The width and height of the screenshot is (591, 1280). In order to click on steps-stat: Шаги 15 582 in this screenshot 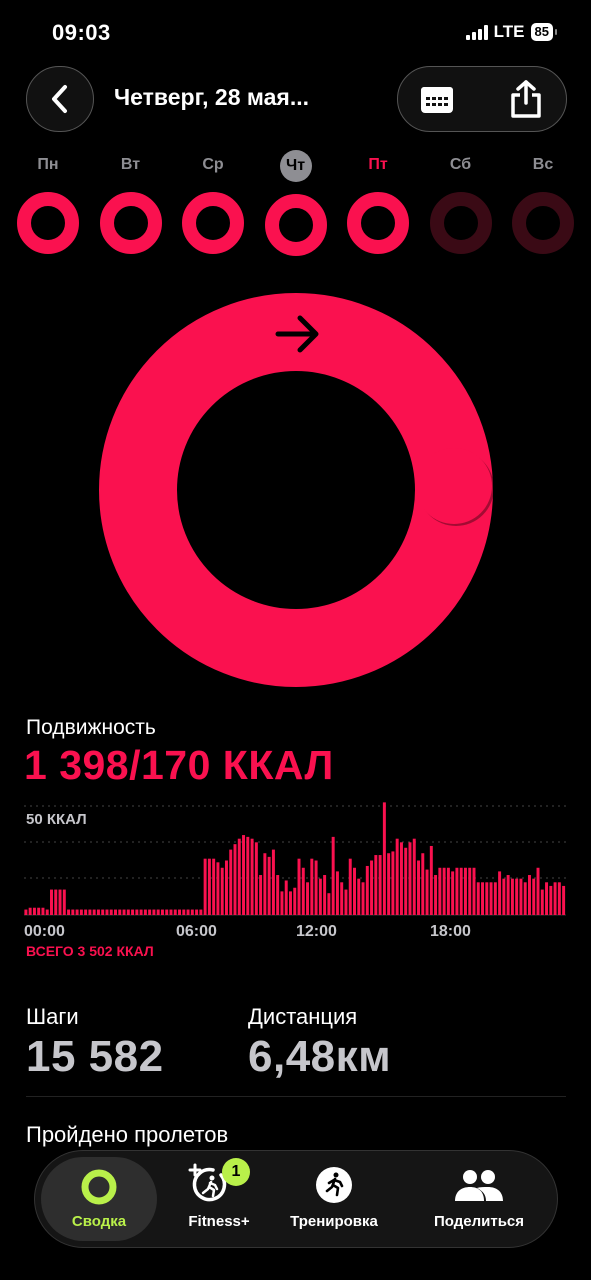, I will do `click(95, 1043)`.